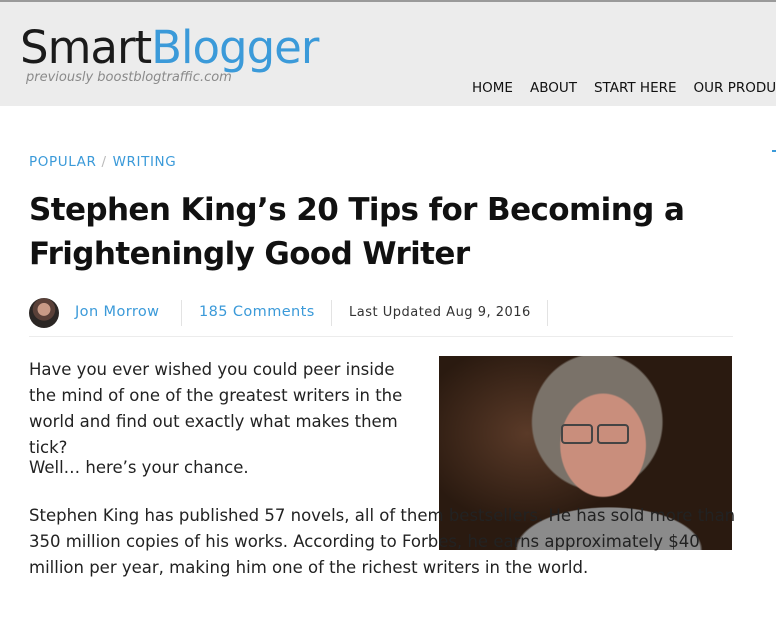 Image resolution: width=776 pixels, height=628 pixels. Describe the element at coordinates (86, 47) in the screenshot. I see `logo-smart: Smart` at that location.